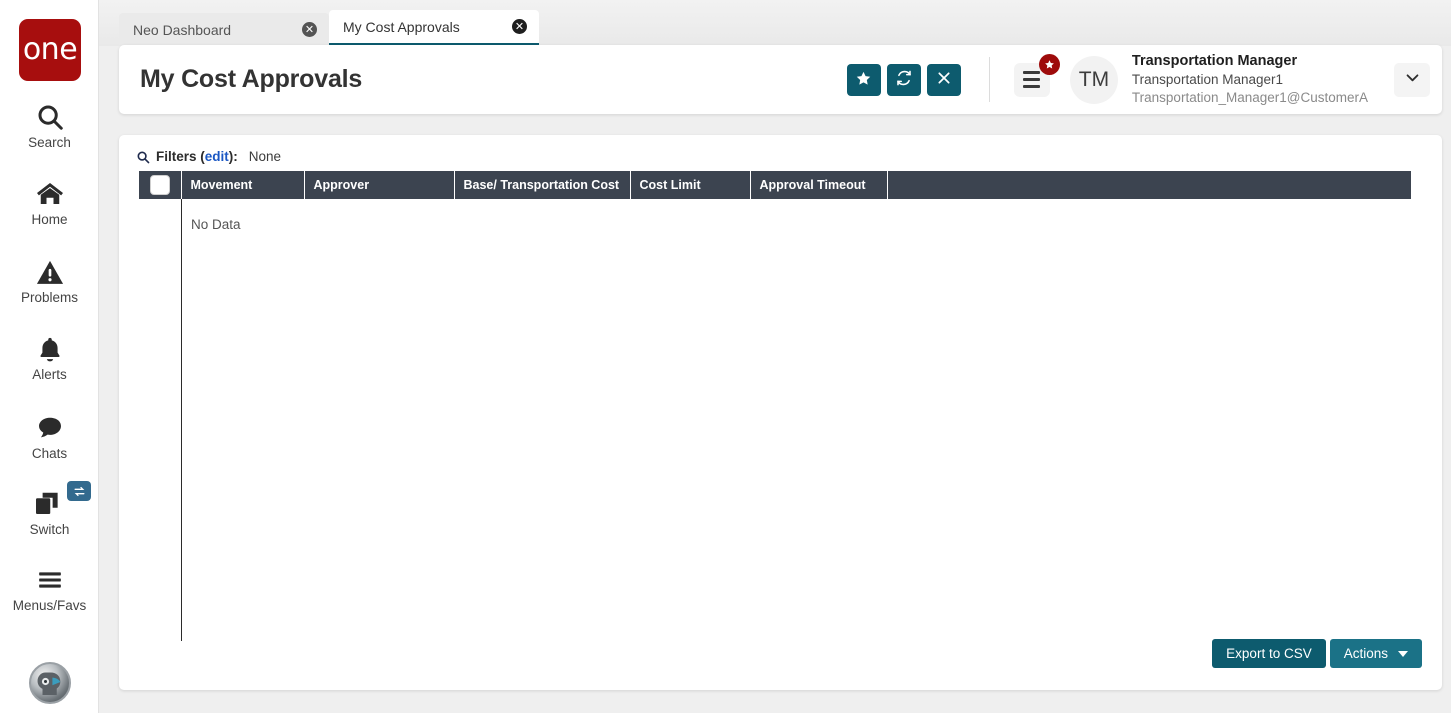 This screenshot has width=1451, height=713. What do you see at coordinates (50, 272) in the screenshot?
I see `warning-triangle-icon` at bounding box center [50, 272].